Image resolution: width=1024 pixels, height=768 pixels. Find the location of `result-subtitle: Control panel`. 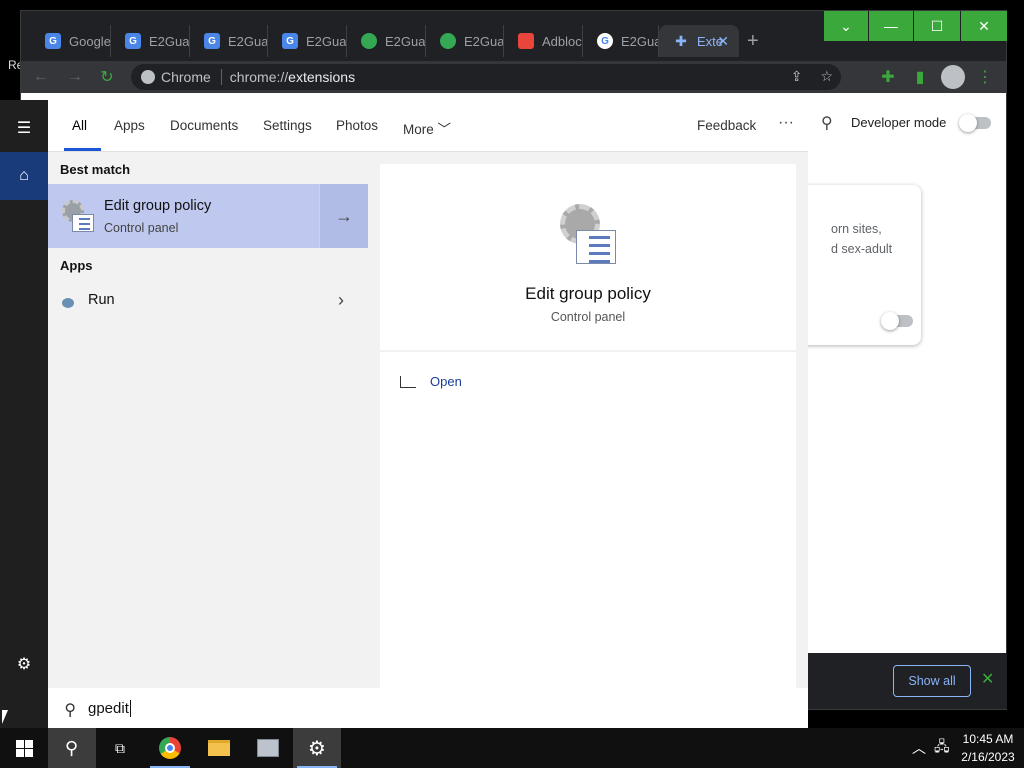

result-subtitle: Control panel is located at coordinates (141, 228).